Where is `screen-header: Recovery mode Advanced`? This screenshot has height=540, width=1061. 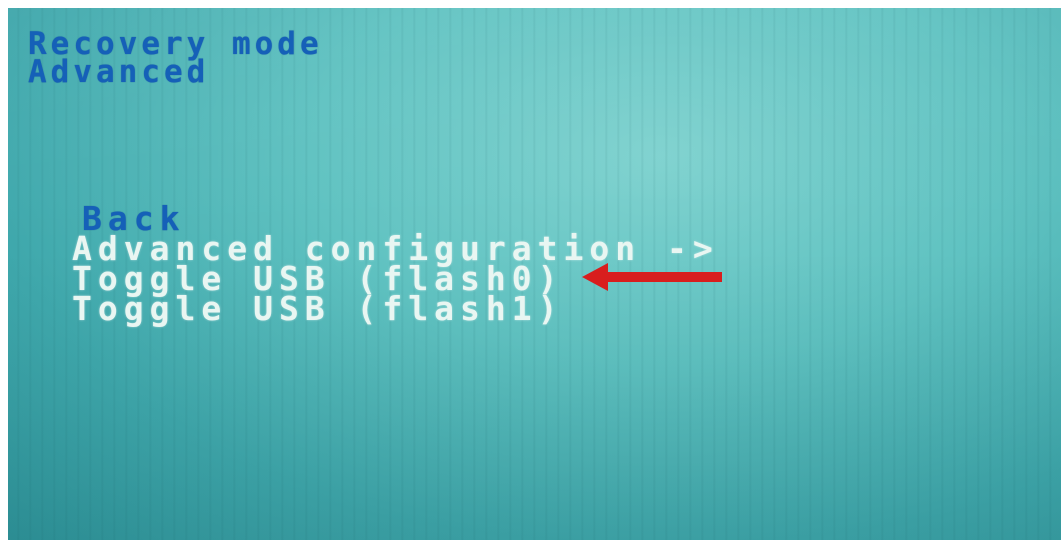
screen-header: Recovery mode Advanced is located at coordinates (175, 59).